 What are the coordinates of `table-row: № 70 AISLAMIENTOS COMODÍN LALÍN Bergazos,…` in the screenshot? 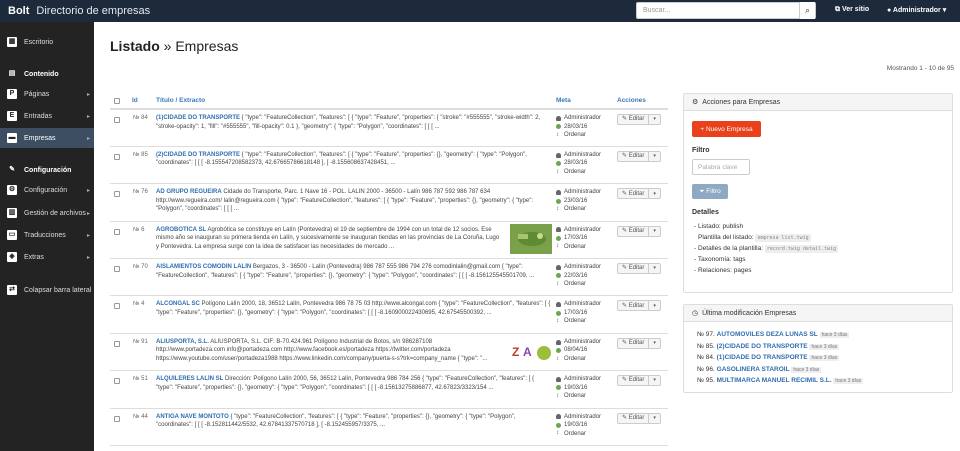 It's located at (389, 277).